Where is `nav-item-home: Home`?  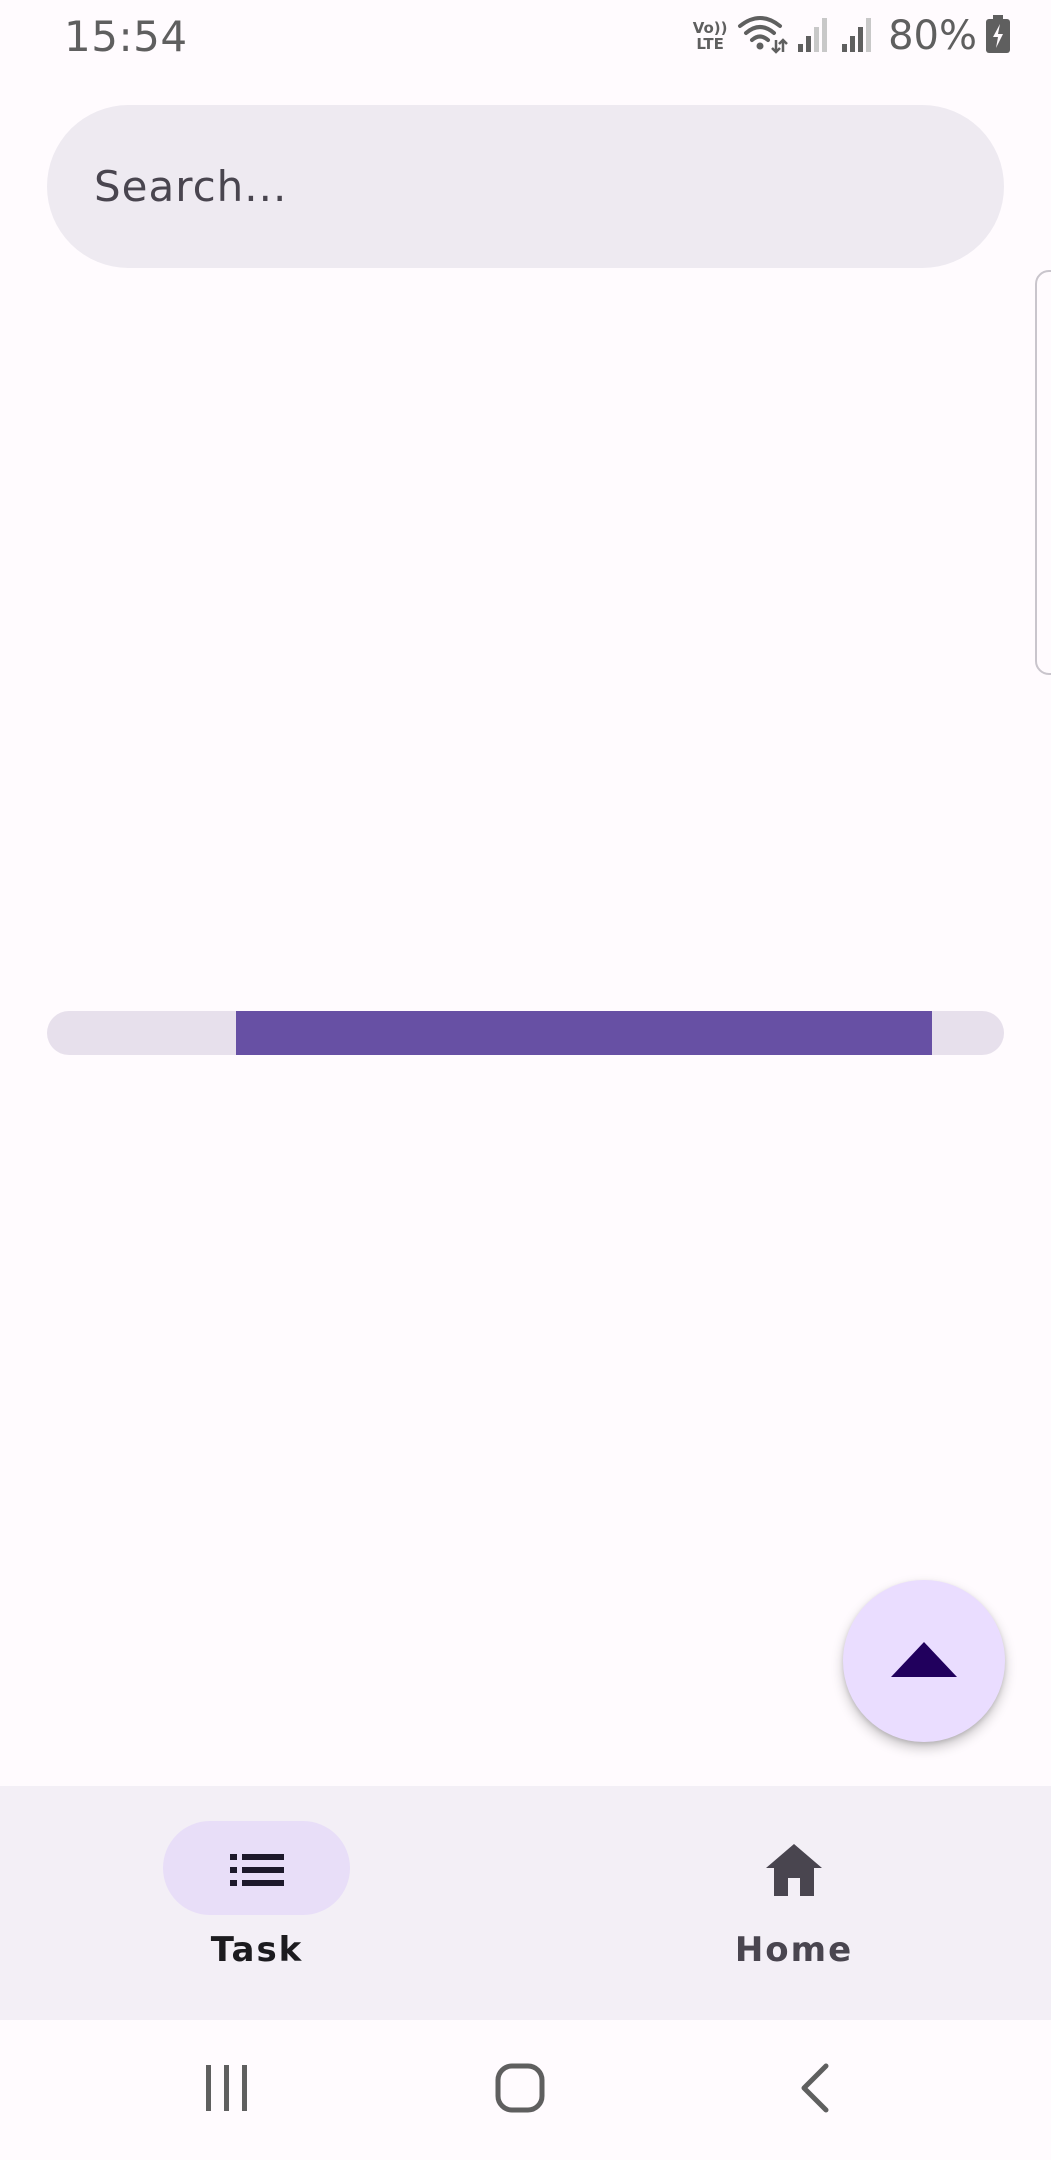 nav-item-home: Home is located at coordinates (794, 1903).